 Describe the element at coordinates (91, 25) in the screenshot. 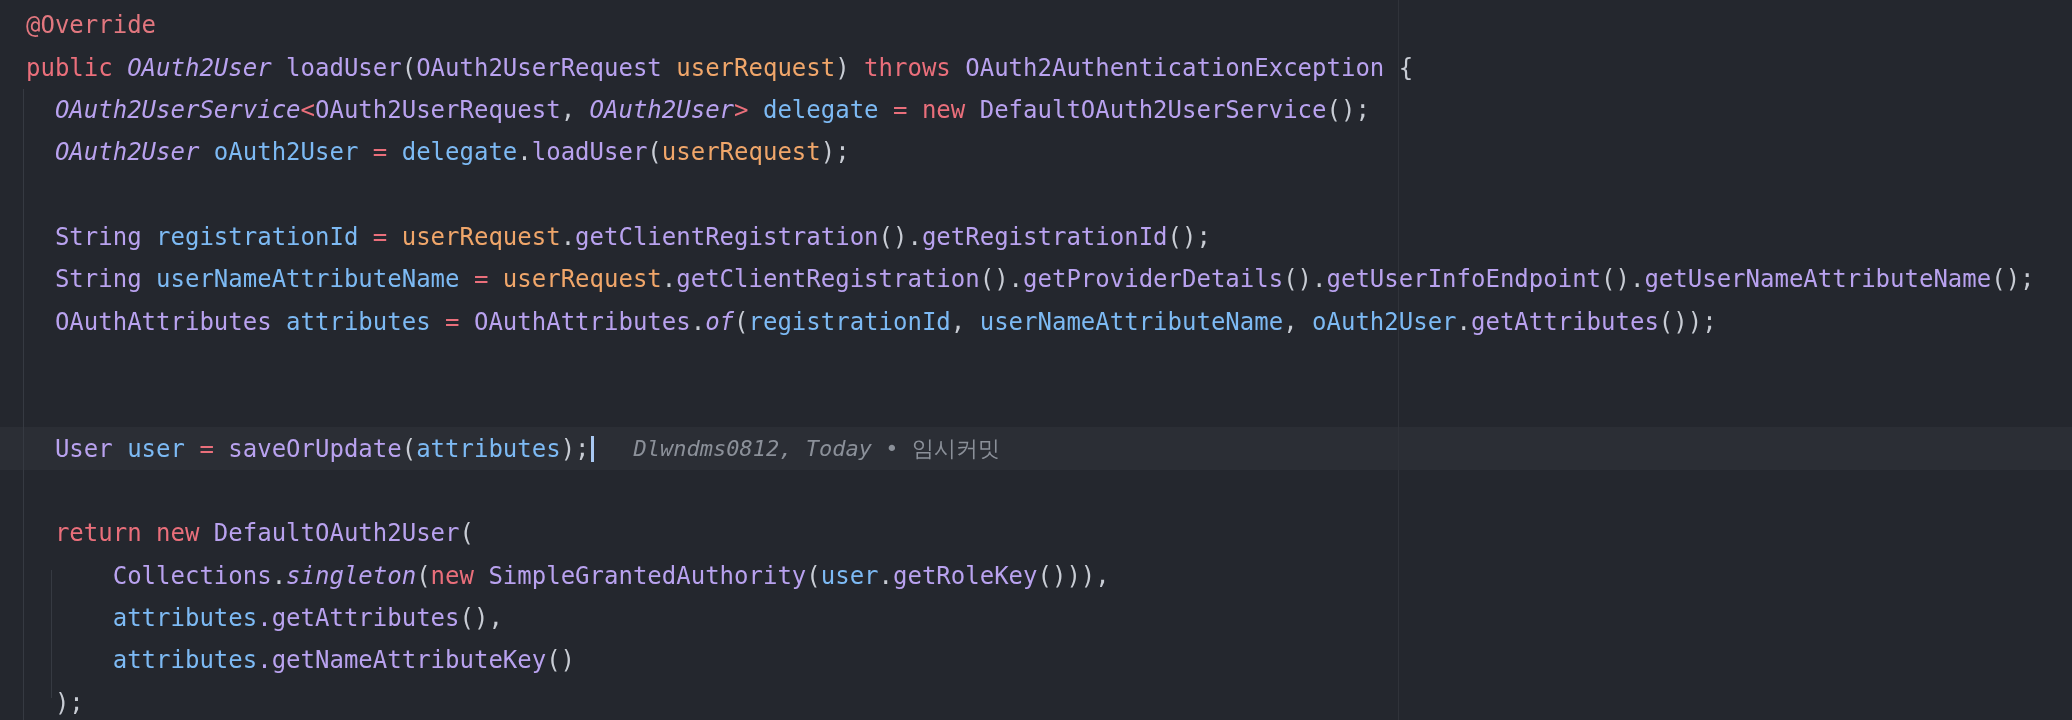

I see `code-line: @Override` at that location.